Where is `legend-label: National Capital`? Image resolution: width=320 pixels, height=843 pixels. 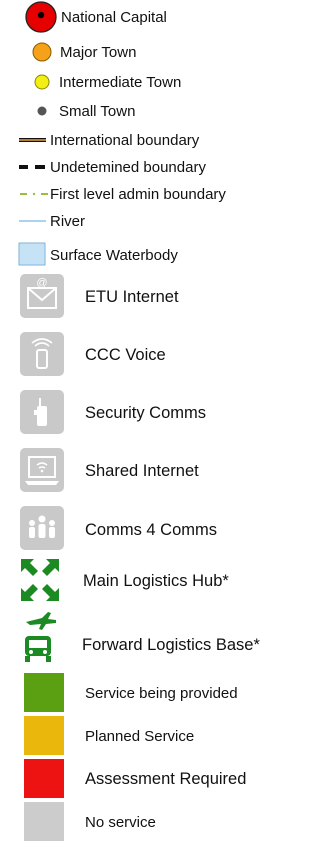
legend-label: National Capital is located at coordinates (114, 17).